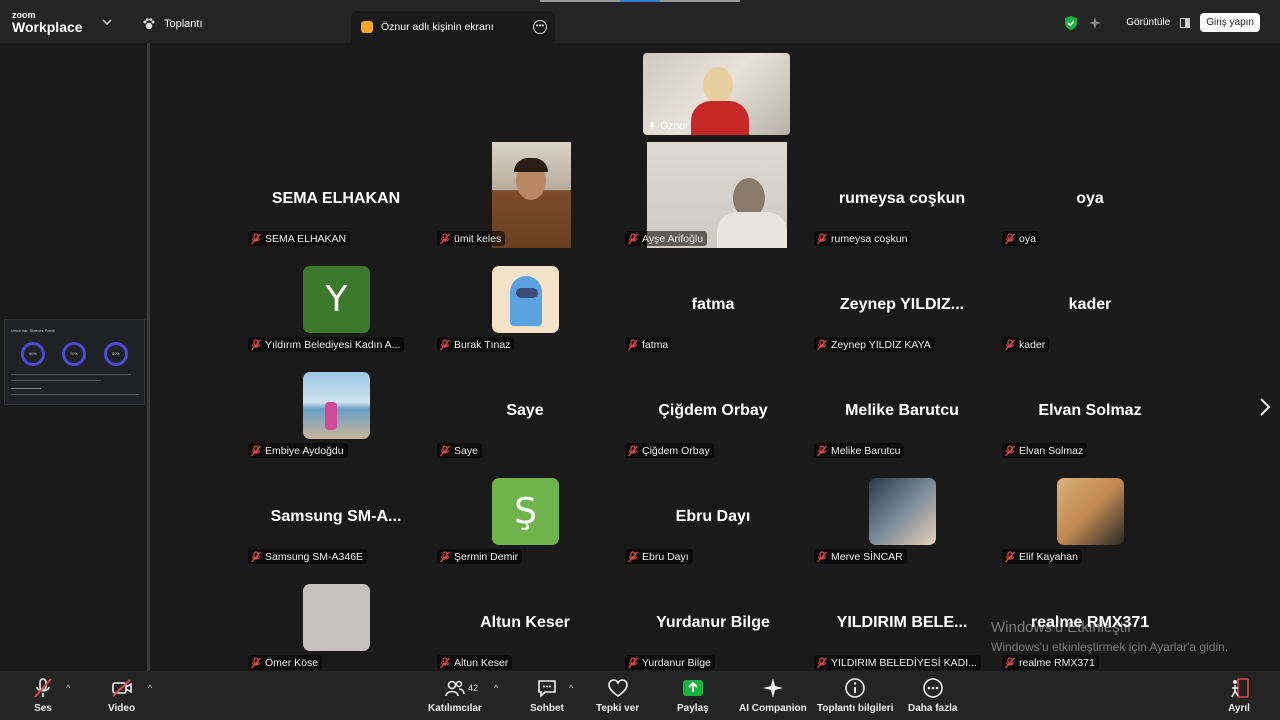  Describe the element at coordinates (75, 394) in the screenshot. I see `thumbnail-line` at that location.